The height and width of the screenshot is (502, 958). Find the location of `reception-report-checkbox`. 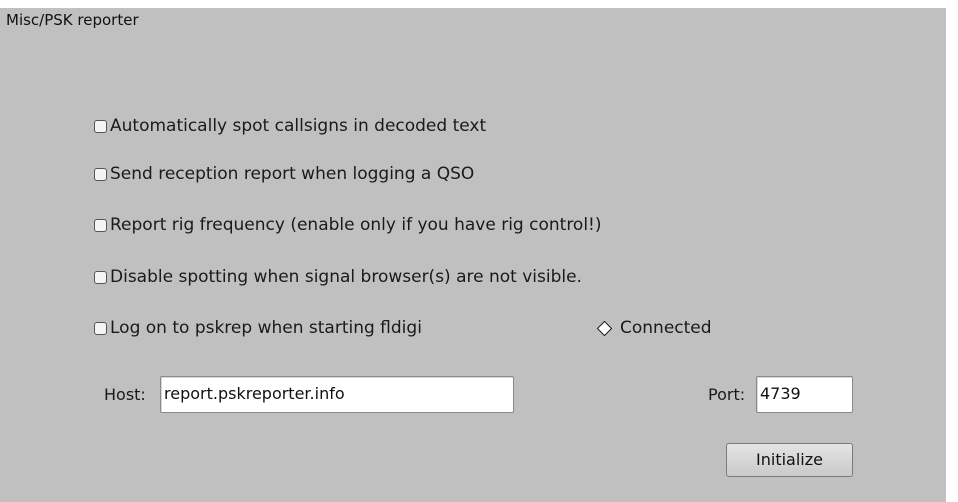

reception-report-checkbox is located at coordinates (100, 174).